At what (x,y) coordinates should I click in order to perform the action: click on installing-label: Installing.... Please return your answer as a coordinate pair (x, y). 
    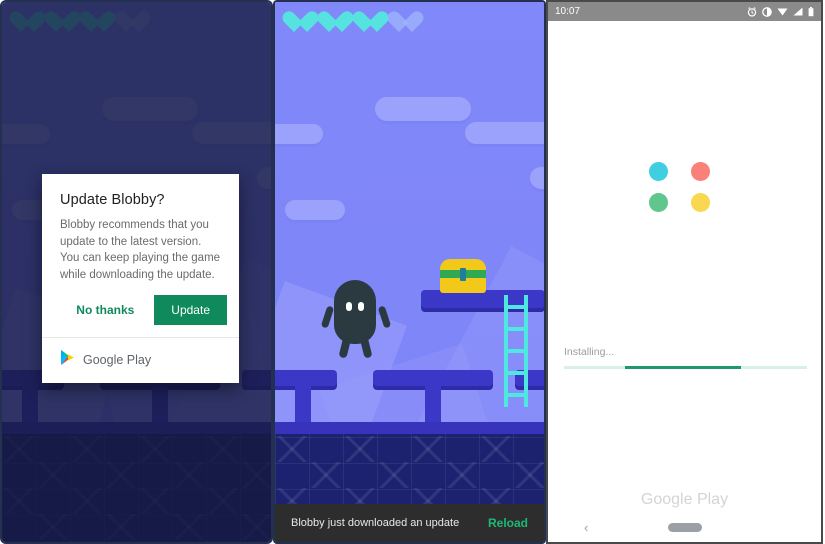
    Looking at the image, I should click on (589, 352).